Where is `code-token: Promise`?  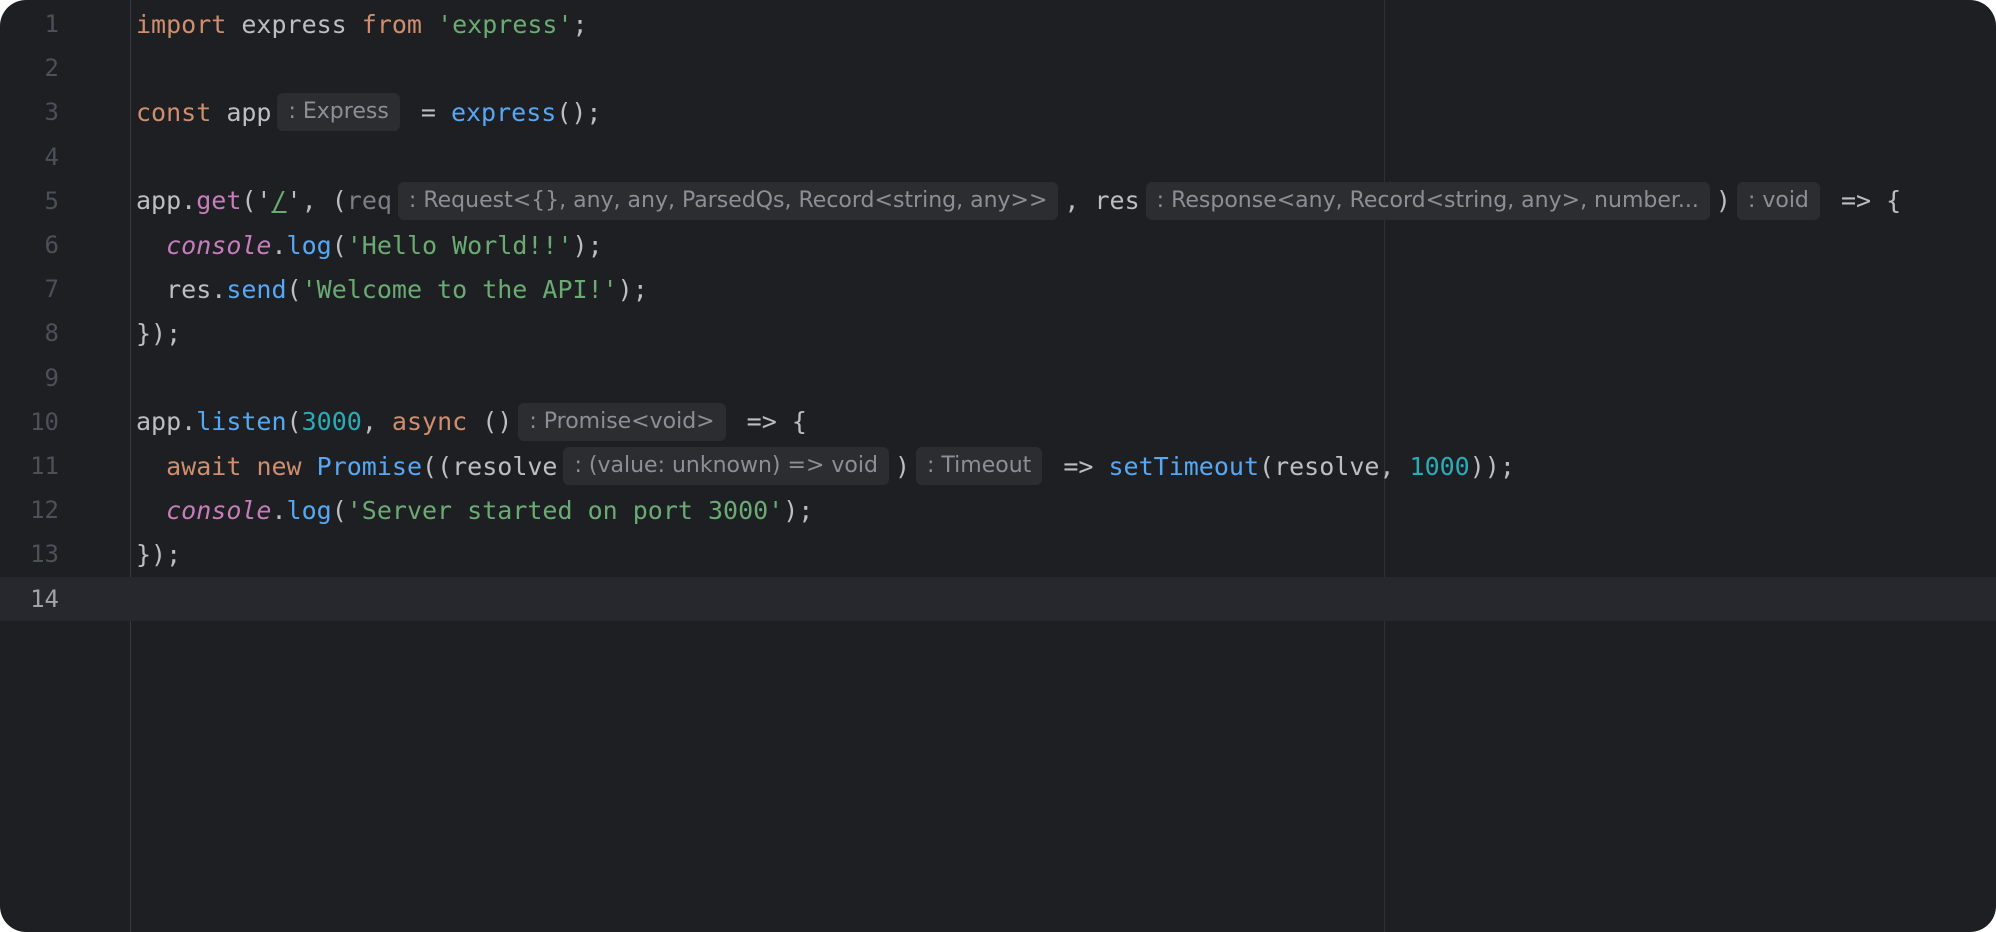
code-token: Promise is located at coordinates (369, 466).